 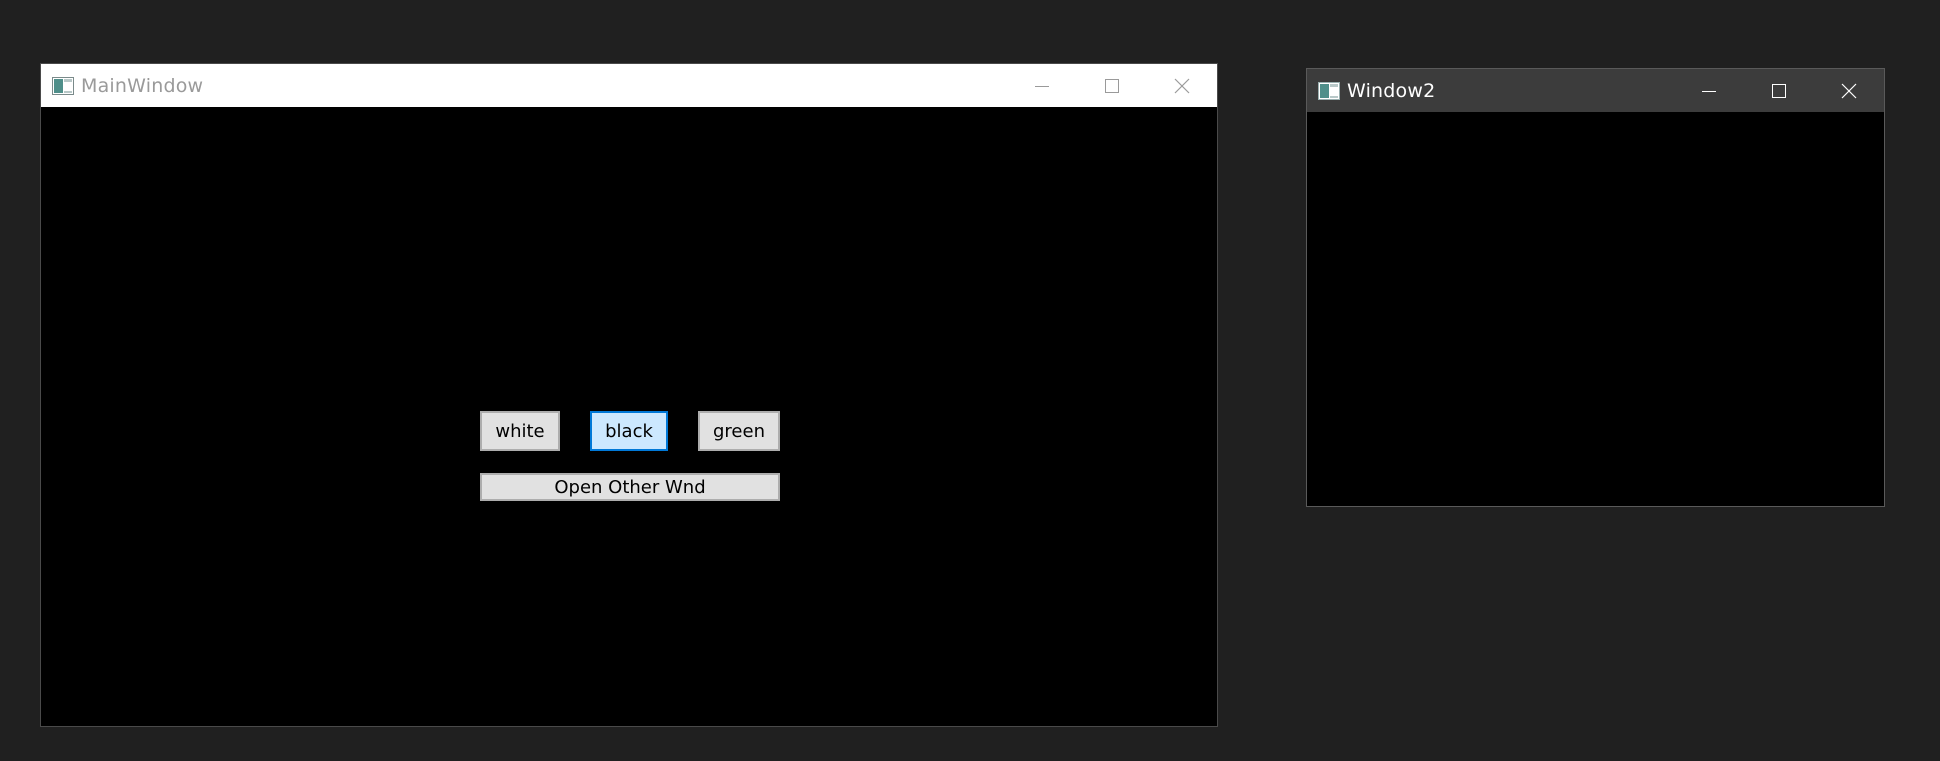 I want to click on window2-close-button, so click(x=1849, y=90).